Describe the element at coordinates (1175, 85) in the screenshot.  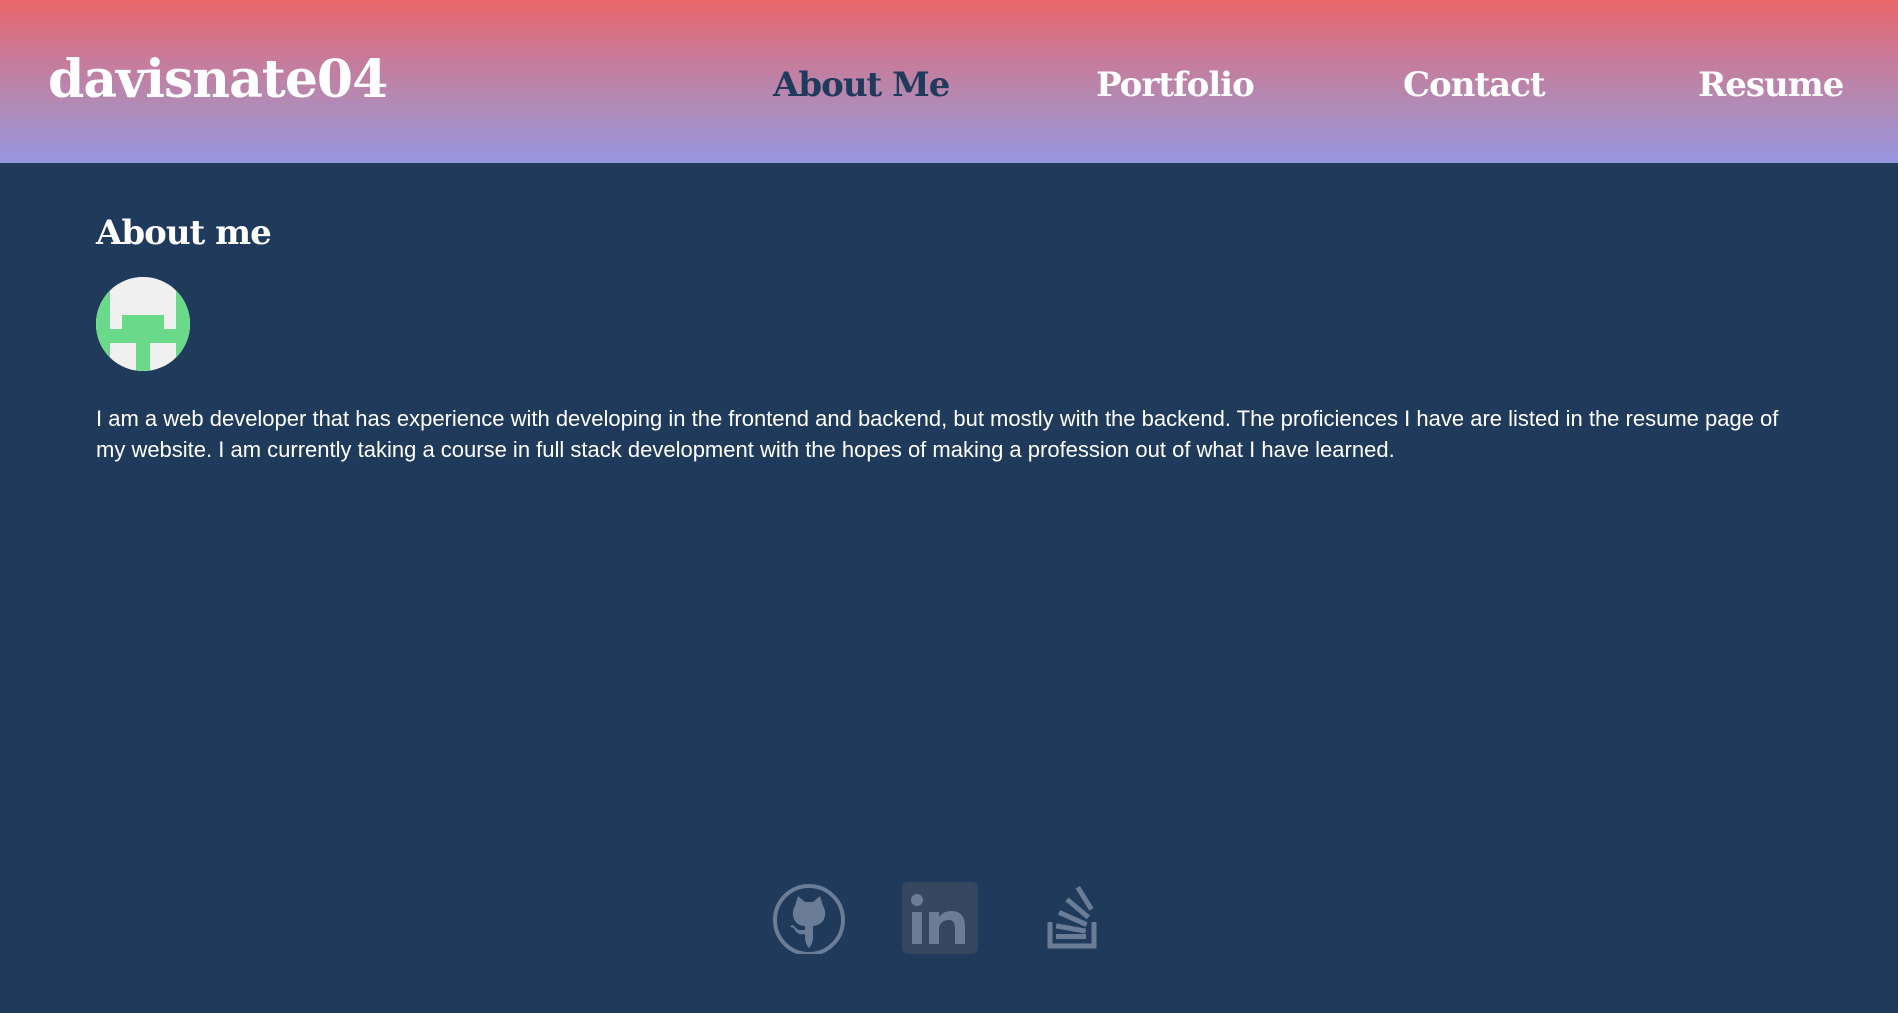
I see `nav-link-portfolio: Portfolio` at that location.